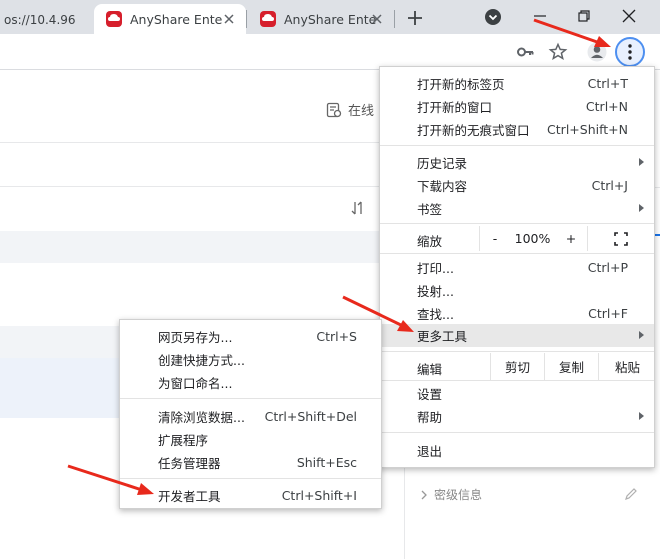 The image size is (660, 559). What do you see at coordinates (525, 52) in the screenshot?
I see `password-key-icon` at bounding box center [525, 52].